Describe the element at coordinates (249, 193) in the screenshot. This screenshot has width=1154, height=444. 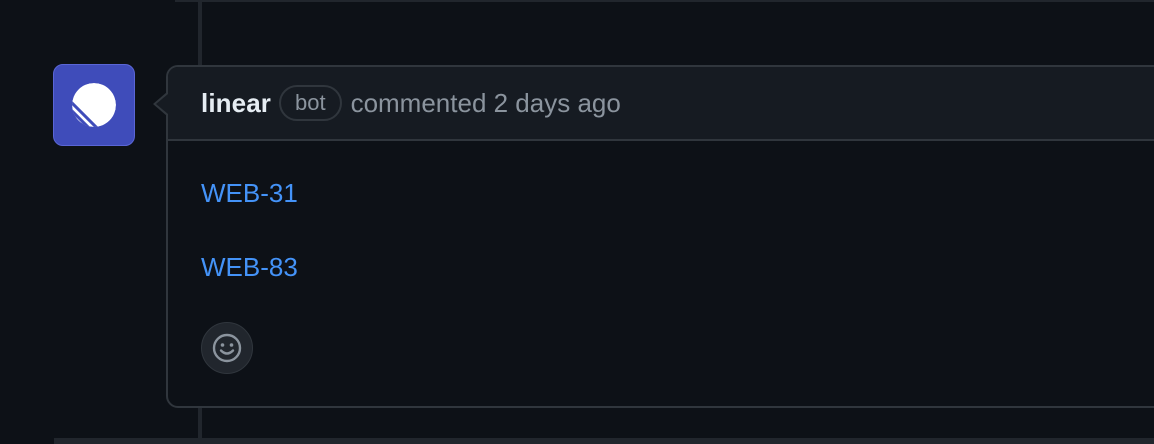
I see `issue-link-web-31: WEB-31` at that location.